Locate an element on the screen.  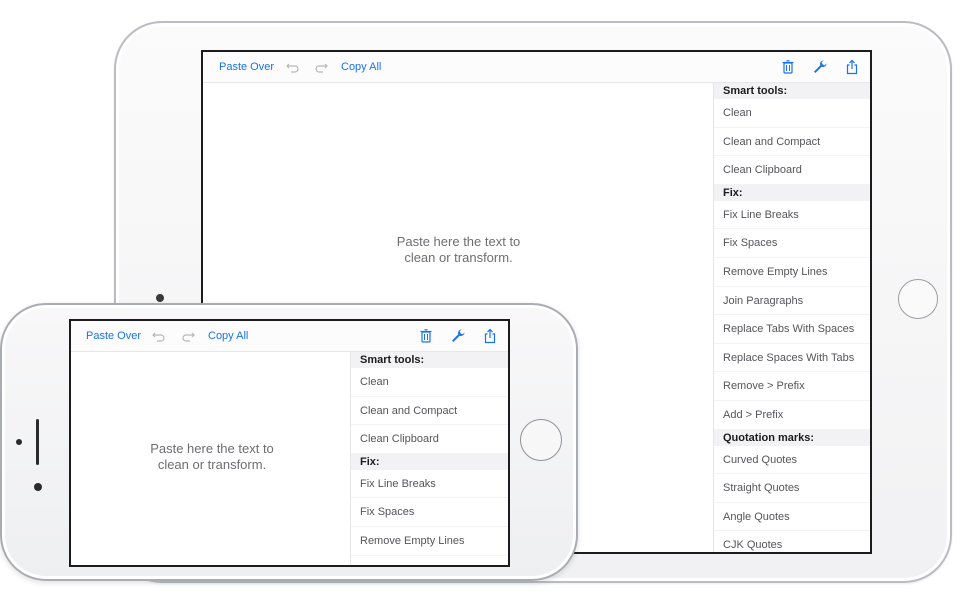
tool-replace-spaces-with-tabs: Replace Spaces With Tabs is located at coordinates (792, 358).